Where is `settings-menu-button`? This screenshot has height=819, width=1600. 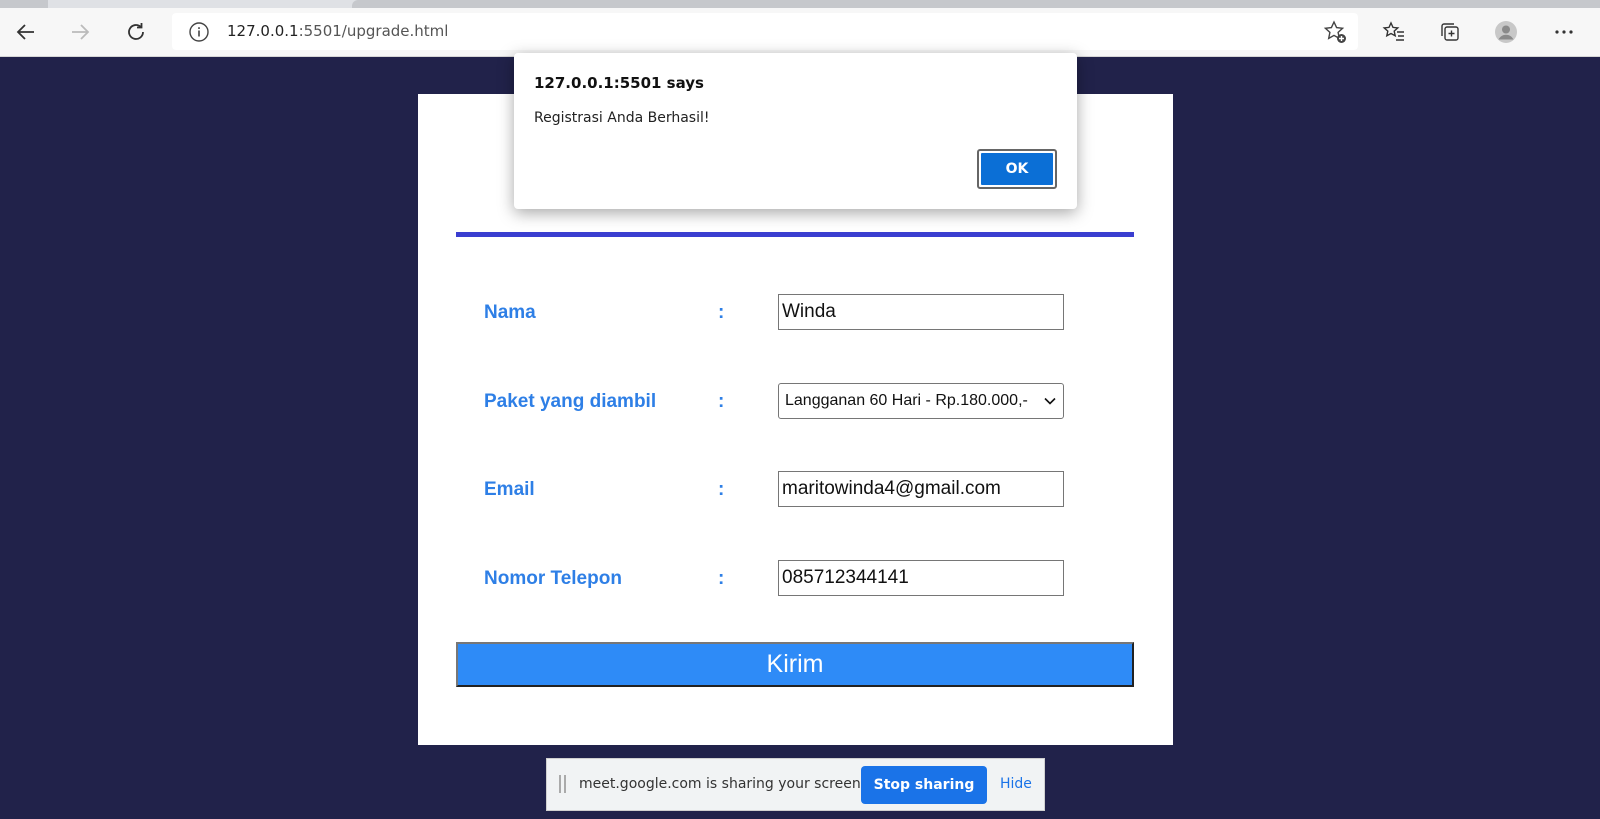 settings-menu-button is located at coordinates (1564, 32).